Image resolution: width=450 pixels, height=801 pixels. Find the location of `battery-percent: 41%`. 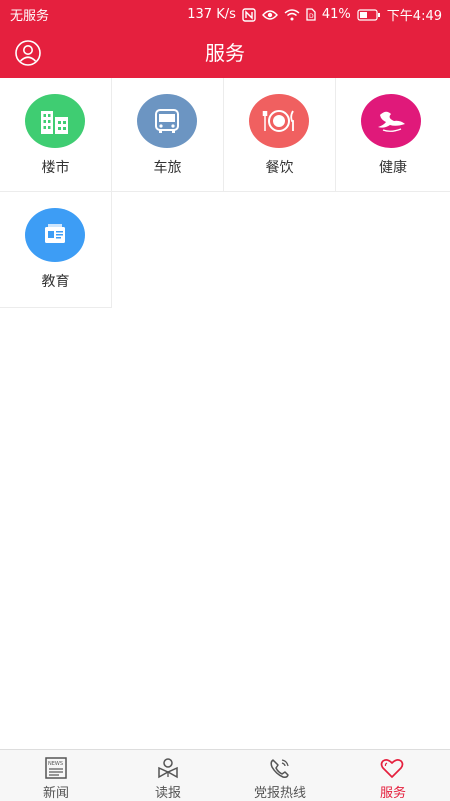

battery-percent: 41% is located at coordinates (336, 14).